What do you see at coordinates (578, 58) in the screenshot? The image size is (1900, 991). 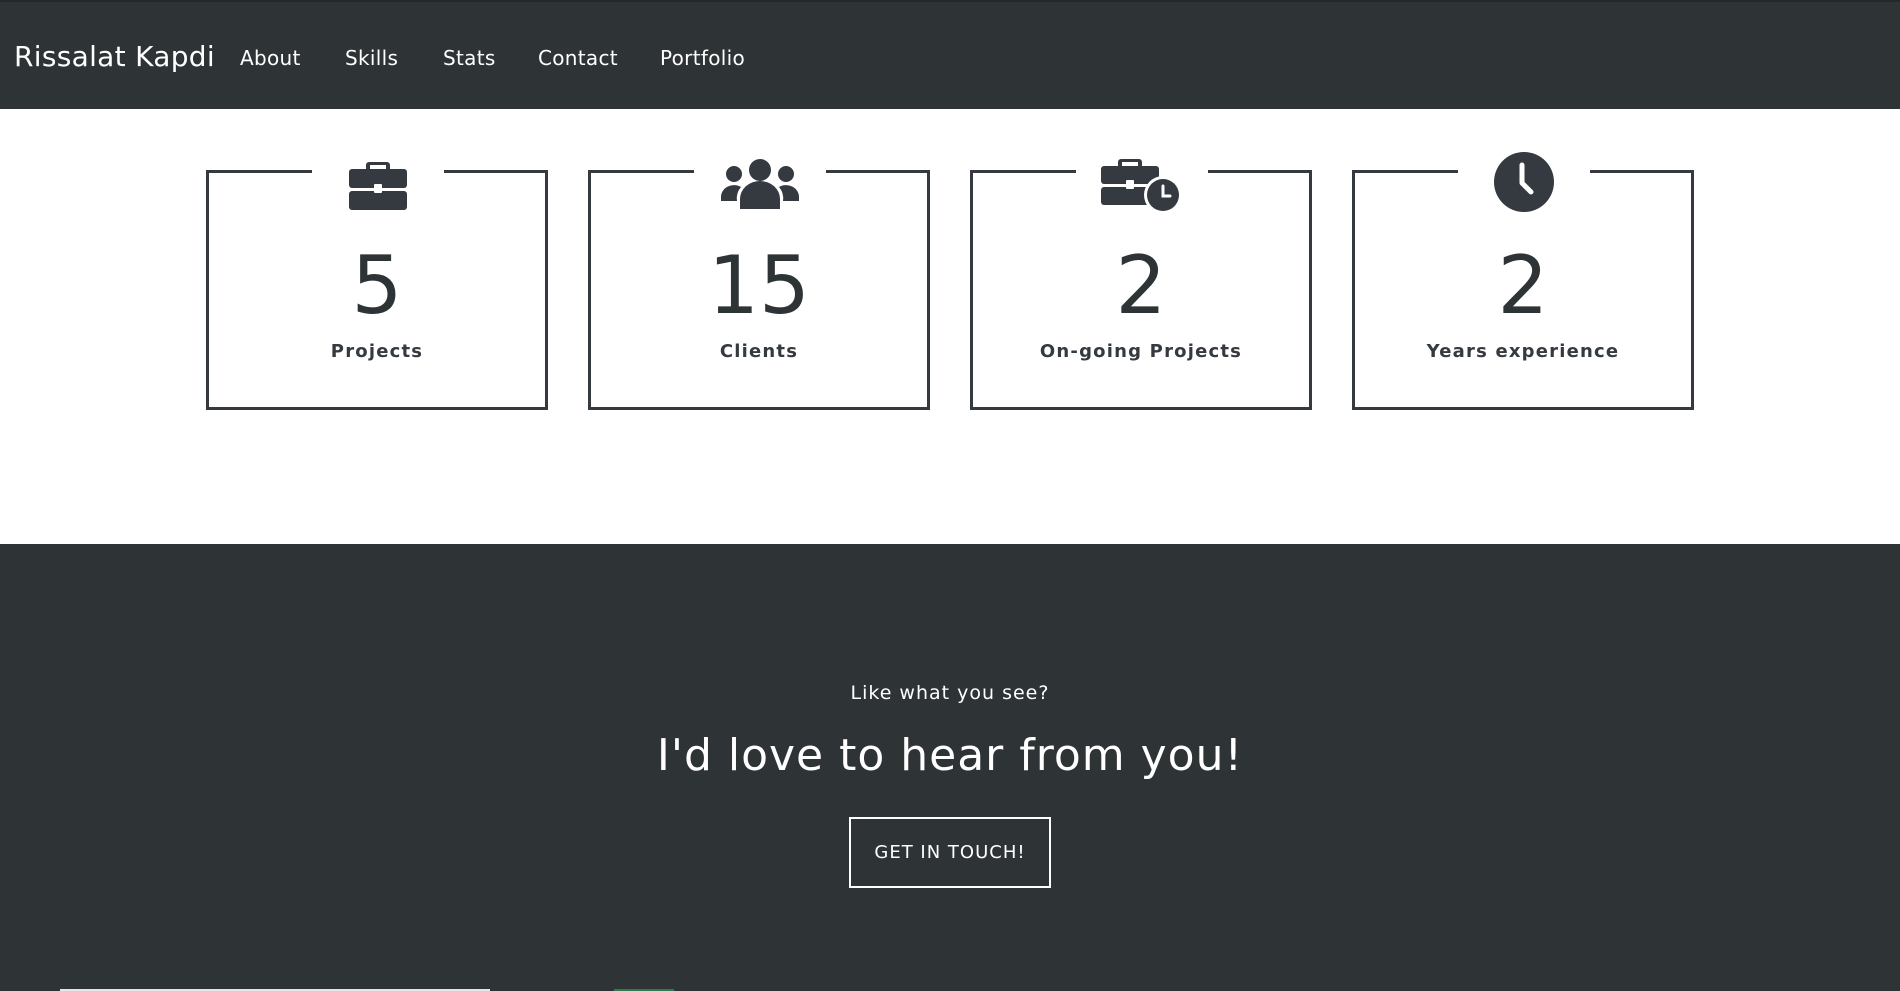 I see `nav-link-contact: Contact` at bounding box center [578, 58].